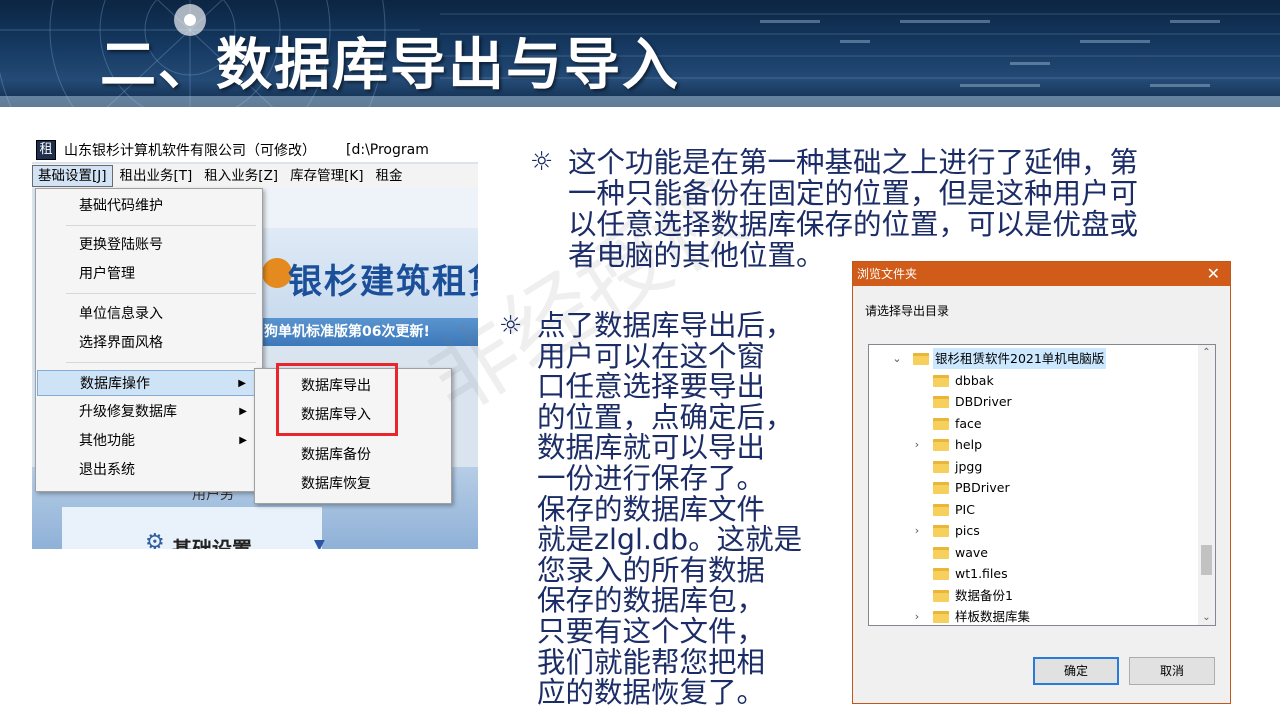 This screenshot has height=720, width=1280. What do you see at coordinates (370, 208) in the screenshot?
I see `app-background` at bounding box center [370, 208].